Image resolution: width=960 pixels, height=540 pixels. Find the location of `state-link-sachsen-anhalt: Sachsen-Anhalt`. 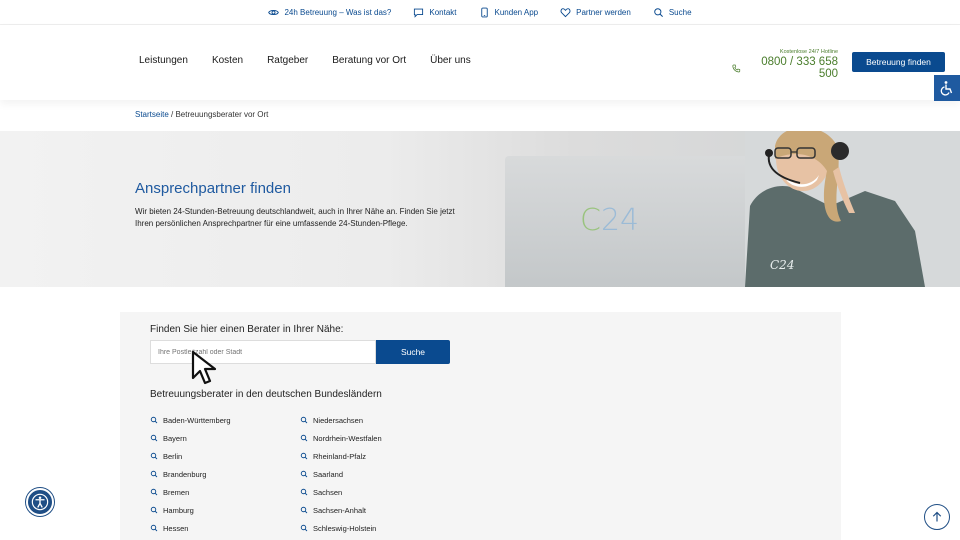

state-link-sachsen-anhalt: Sachsen-Anhalt is located at coordinates (375, 510).